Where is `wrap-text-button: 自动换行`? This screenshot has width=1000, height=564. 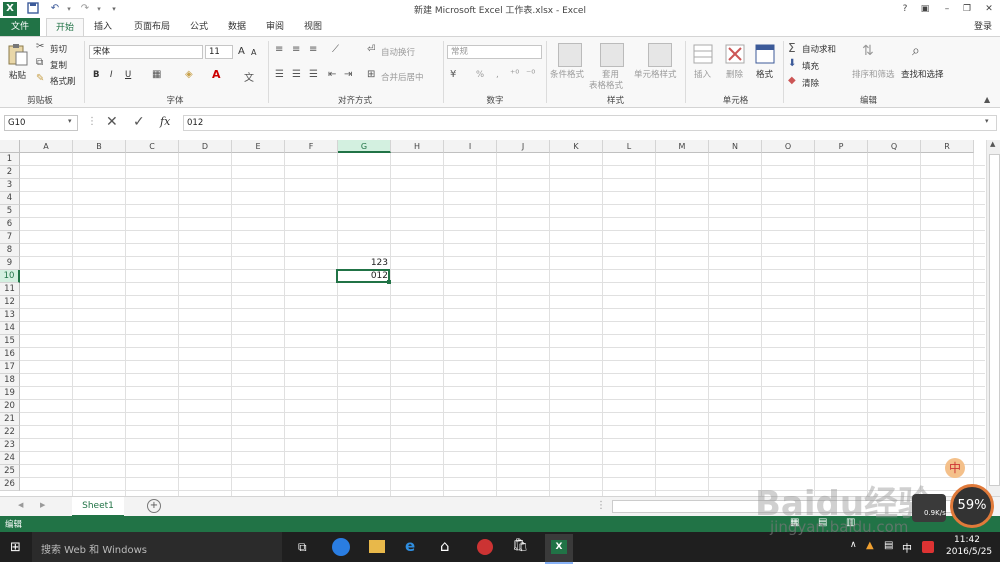
wrap-text-button: 自动换行 is located at coordinates (398, 52).